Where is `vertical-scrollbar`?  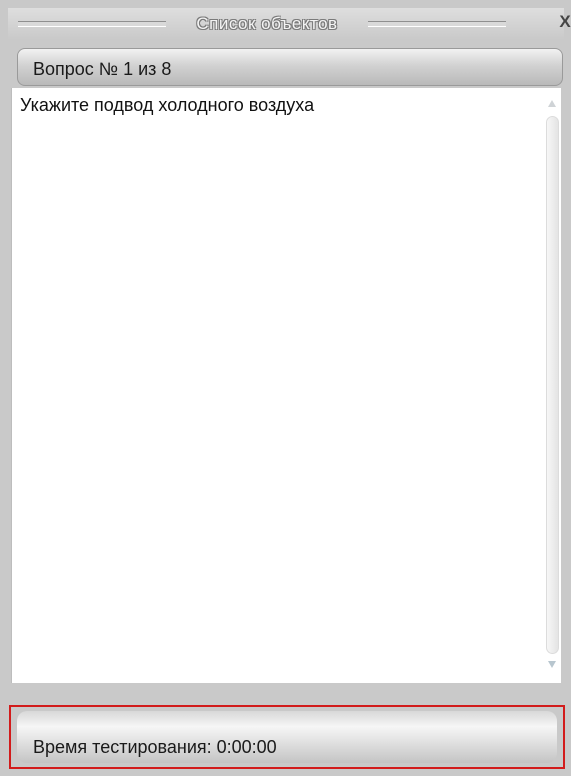
vertical-scrollbar is located at coordinates (552, 385).